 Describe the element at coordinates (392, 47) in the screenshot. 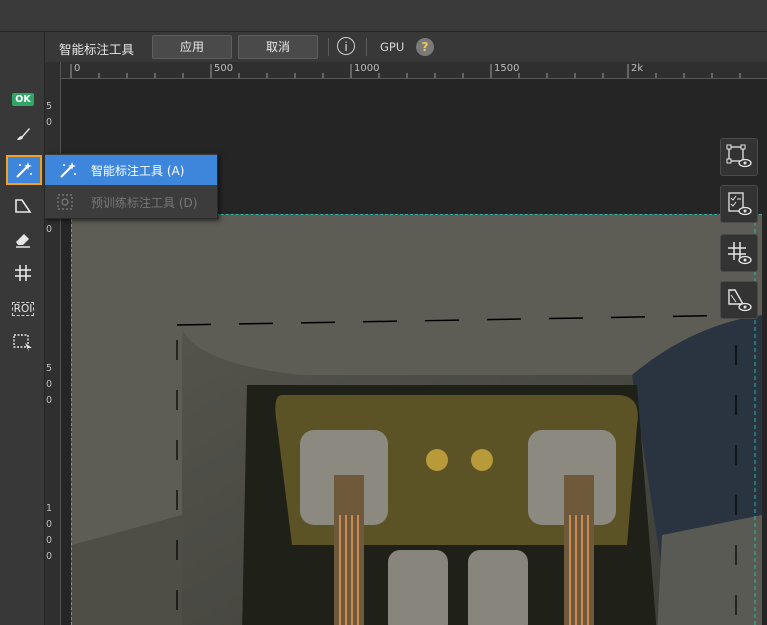

I see `gpu-label: GPU` at that location.